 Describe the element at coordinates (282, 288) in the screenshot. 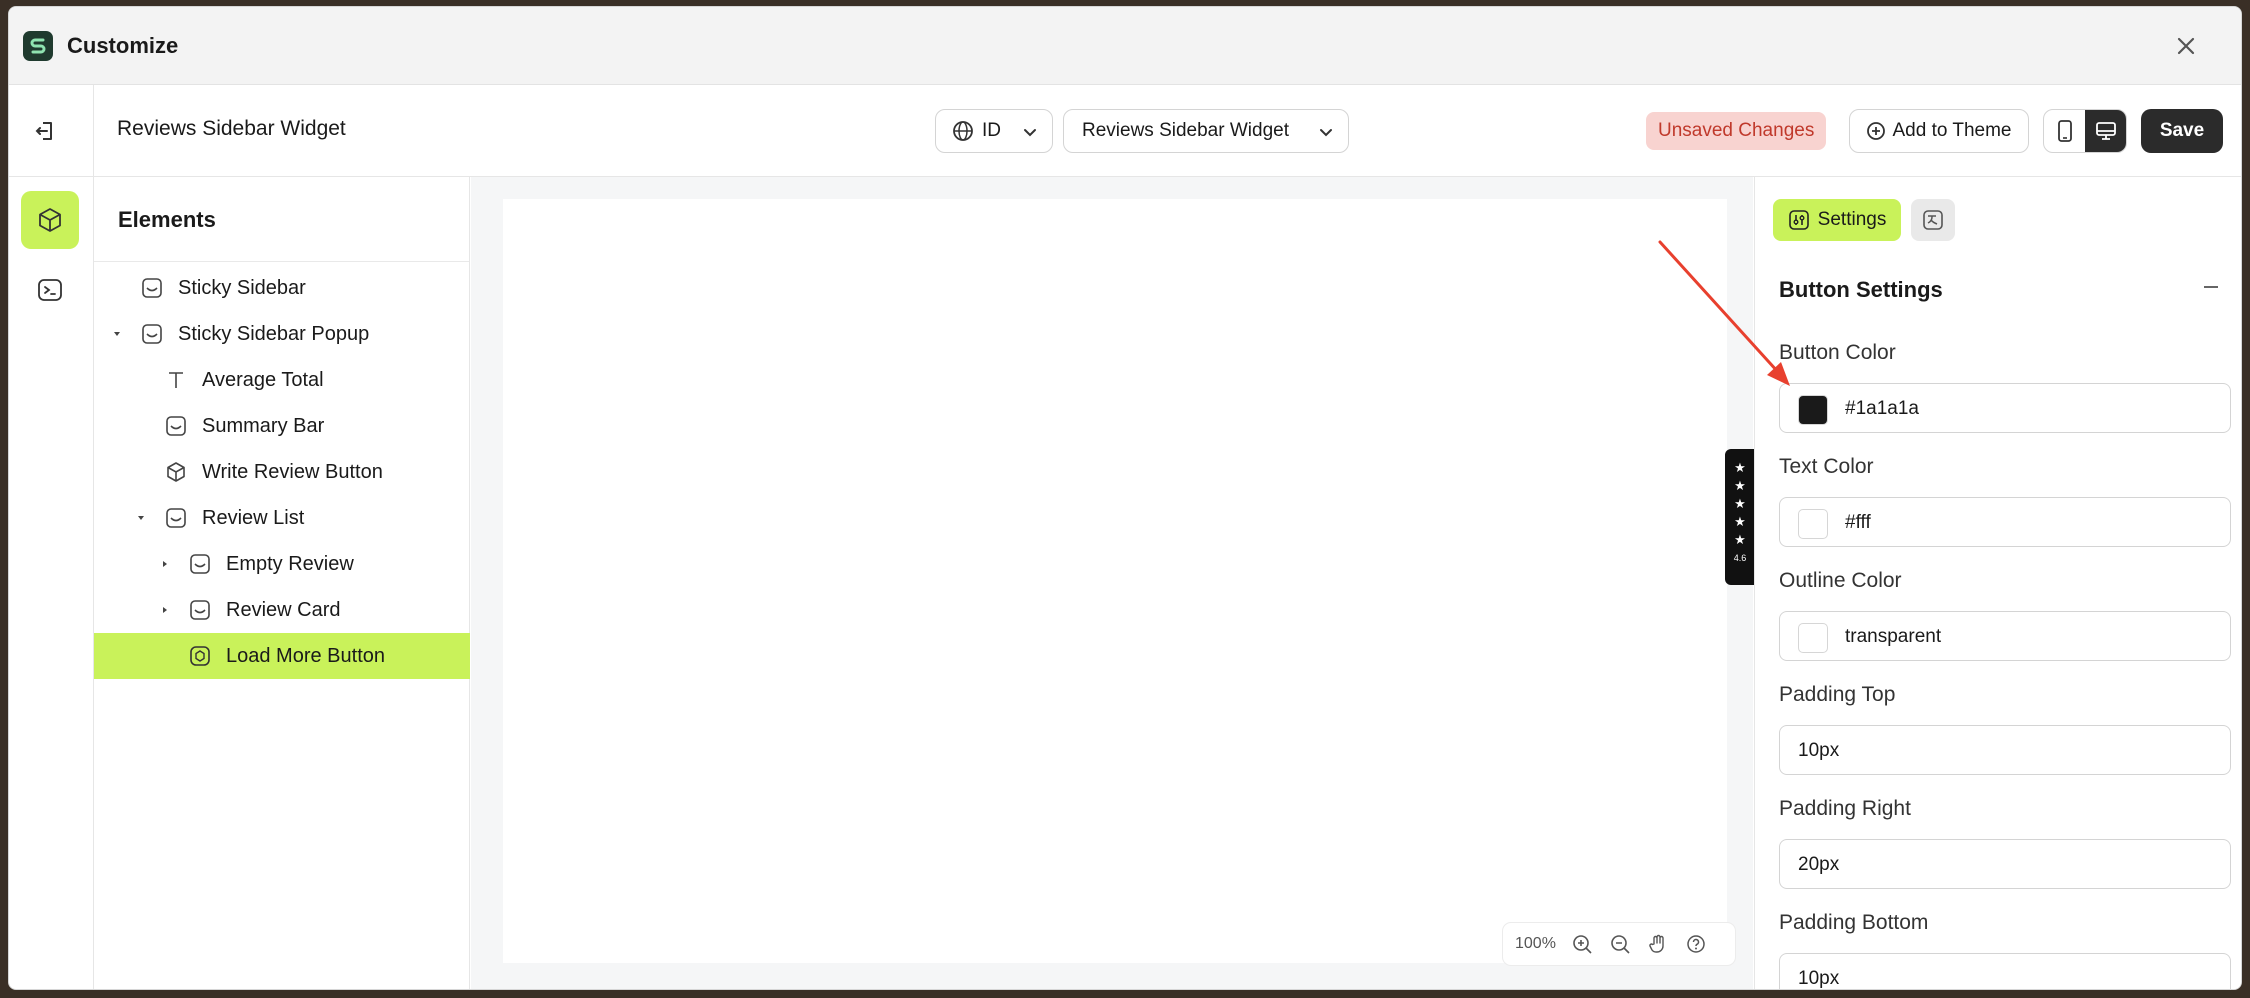

I see `tree-item-sticky-sidebar: Sticky Sidebar` at that location.